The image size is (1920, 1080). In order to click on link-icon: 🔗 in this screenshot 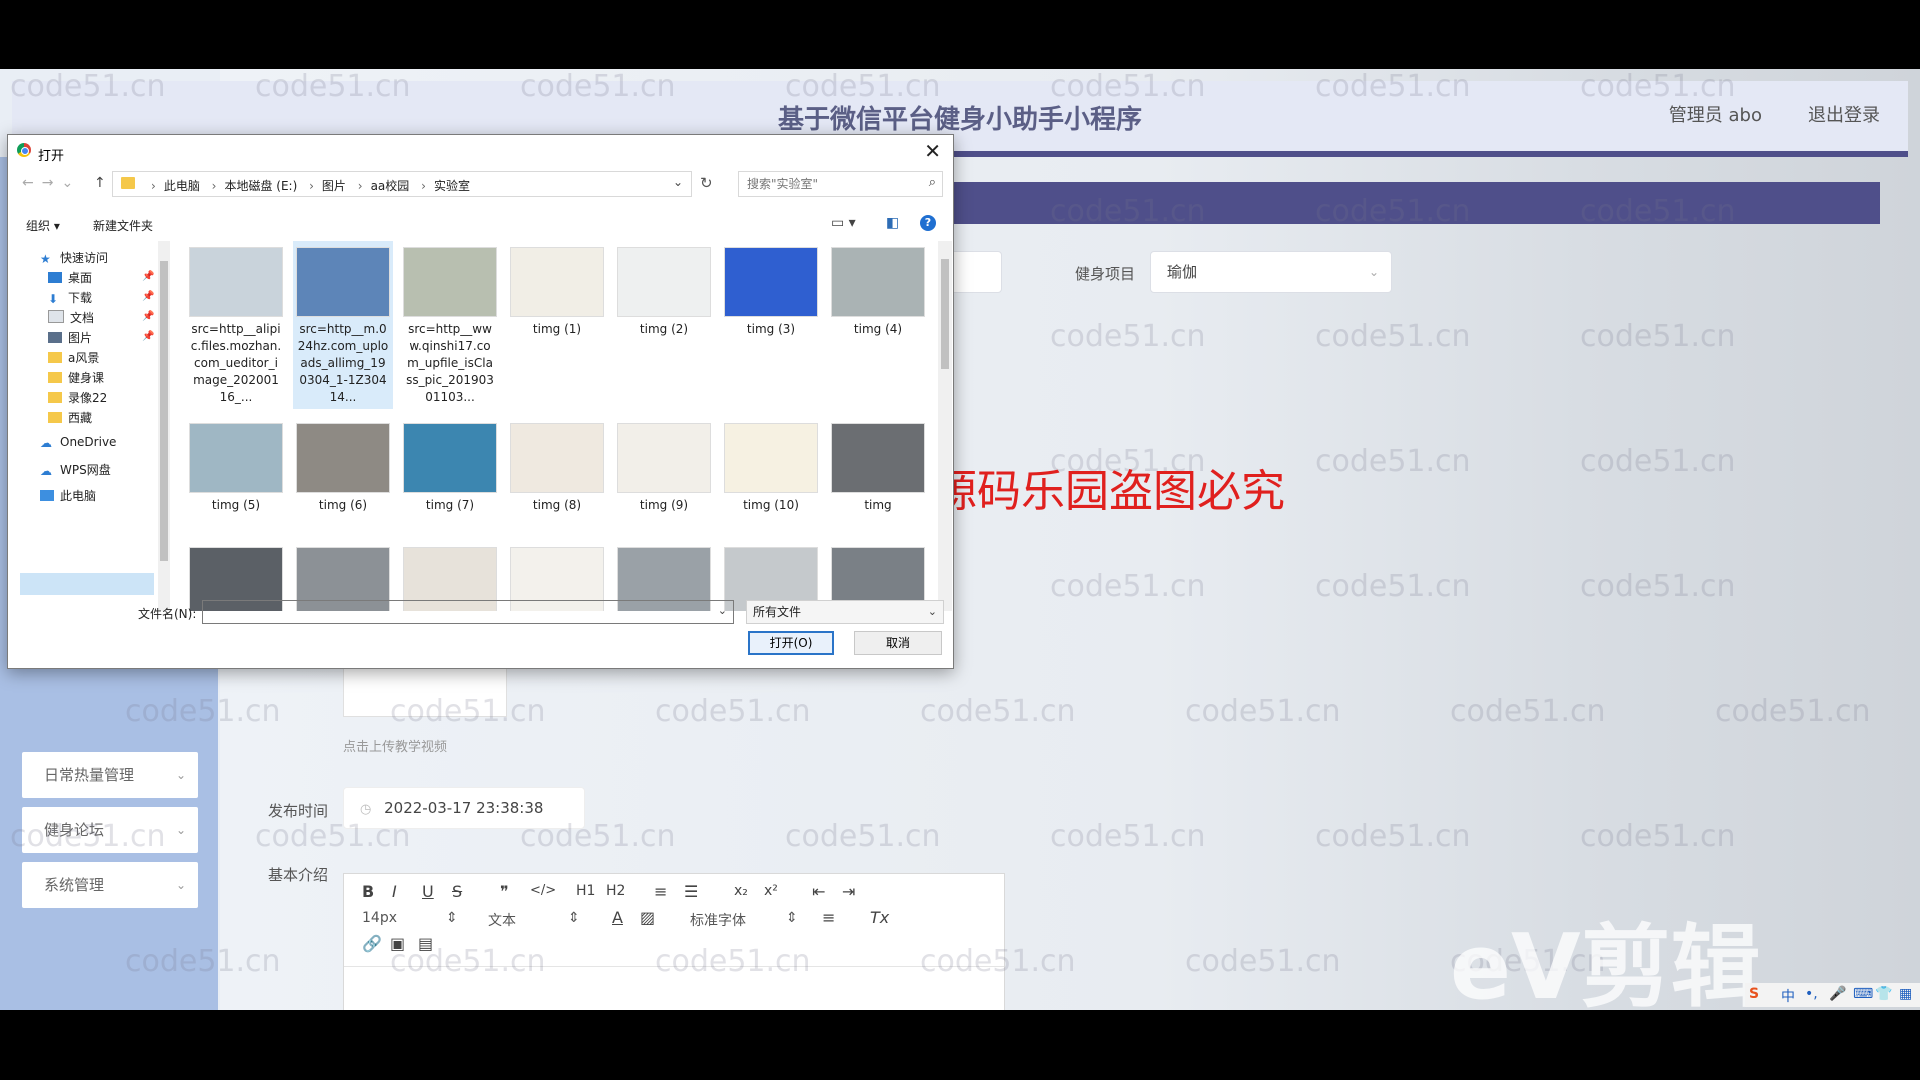, I will do `click(372, 943)`.